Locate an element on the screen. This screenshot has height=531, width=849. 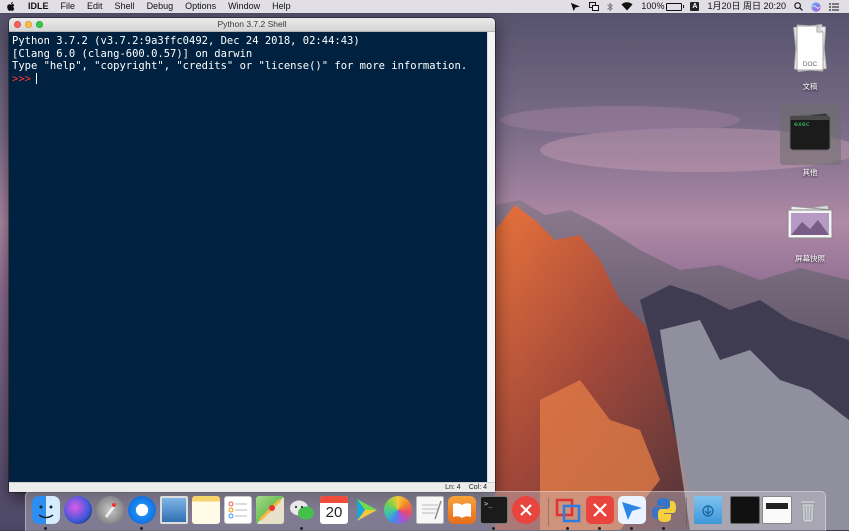
shell-banner-line: [Clang 6.0 (clang-600.0.57)] on darwin is located at coordinates (132, 53).